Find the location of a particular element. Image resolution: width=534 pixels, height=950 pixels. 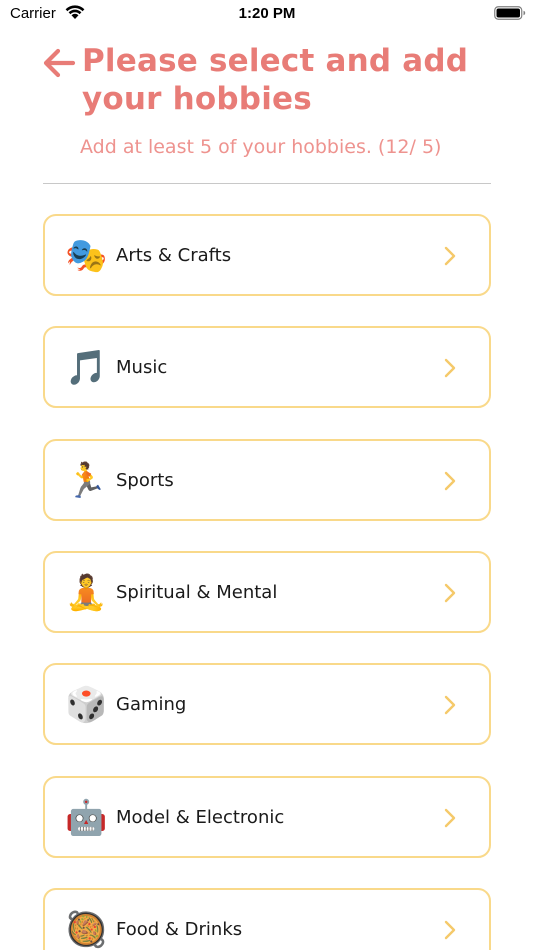

dice-icon: 🎲 is located at coordinates (86, 705).